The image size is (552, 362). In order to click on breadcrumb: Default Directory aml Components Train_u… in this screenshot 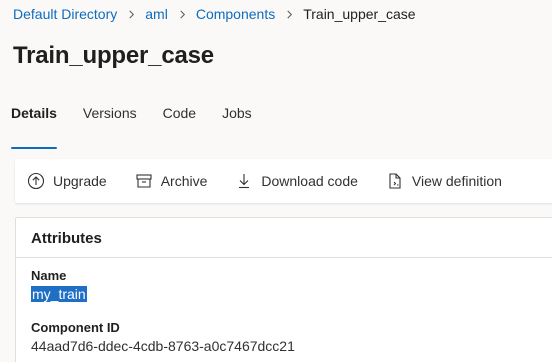, I will do `click(214, 14)`.